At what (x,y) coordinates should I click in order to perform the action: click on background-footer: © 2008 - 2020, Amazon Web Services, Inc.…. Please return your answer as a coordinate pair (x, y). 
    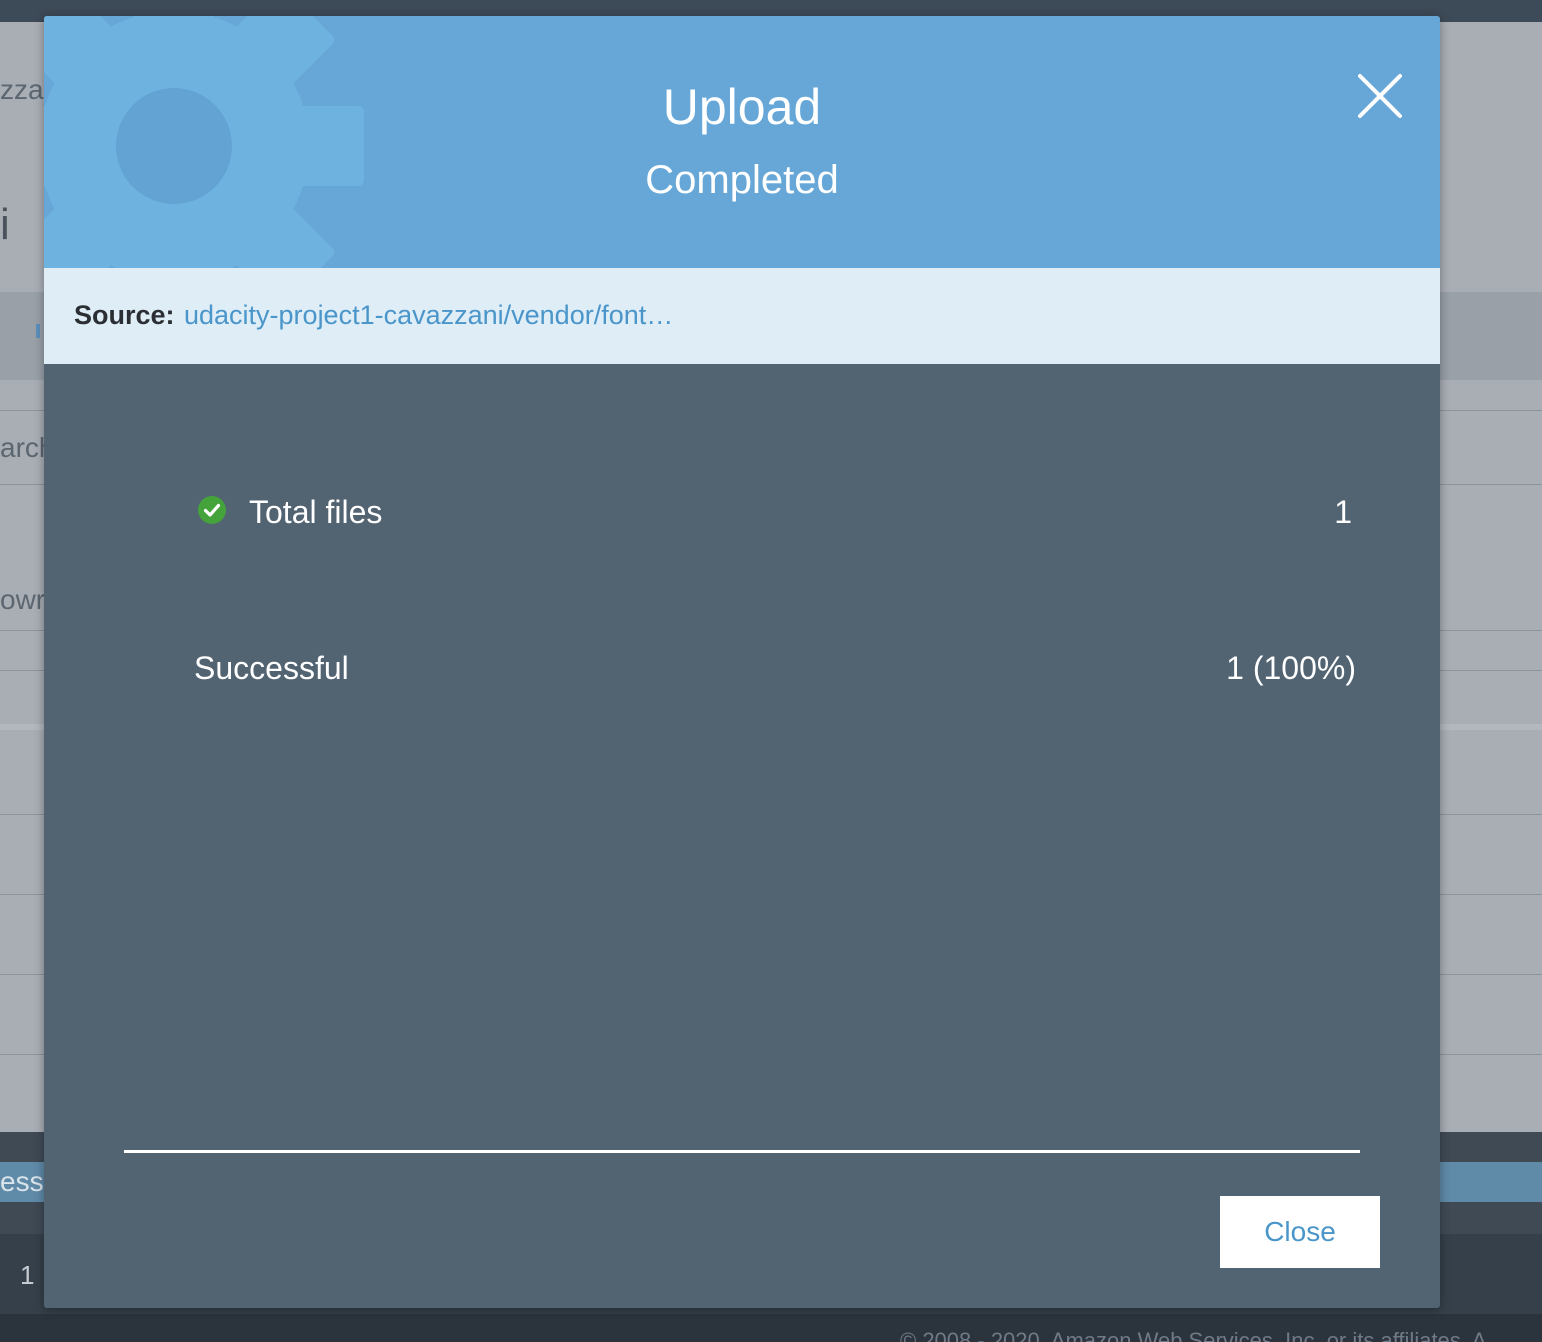
    Looking at the image, I should click on (771, 1328).